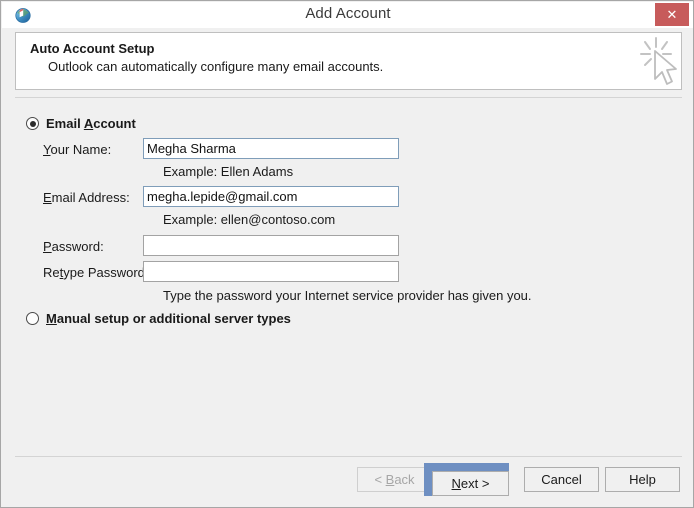  I want to click on back-button-post: ack, so click(404, 479).